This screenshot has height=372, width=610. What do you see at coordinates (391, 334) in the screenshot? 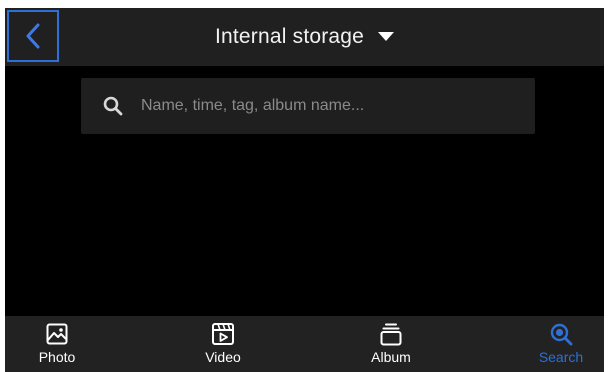
I see `album-icon` at bounding box center [391, 334].